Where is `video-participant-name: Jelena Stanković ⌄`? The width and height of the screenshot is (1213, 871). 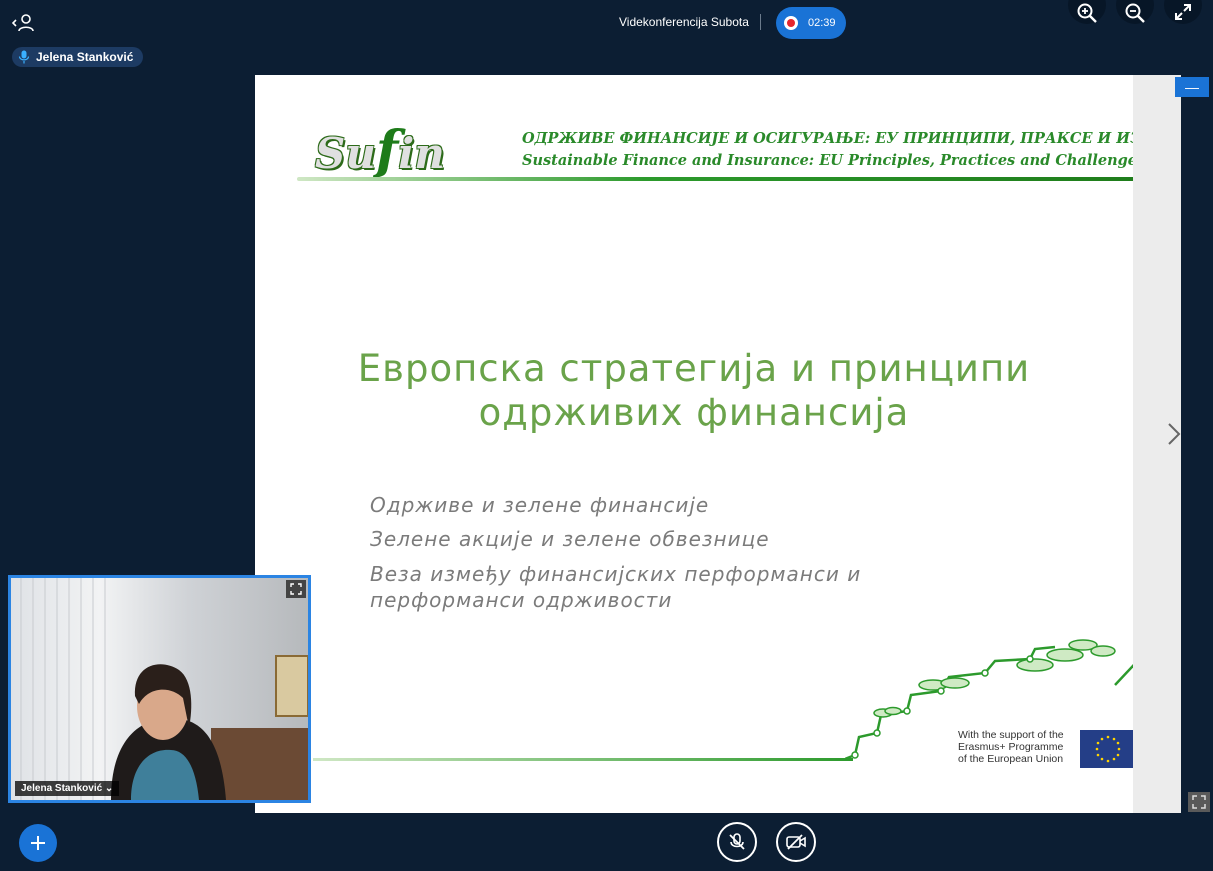 video-participant-name: Jelena Stanković ⌄ is located at coordinates (67, 788).